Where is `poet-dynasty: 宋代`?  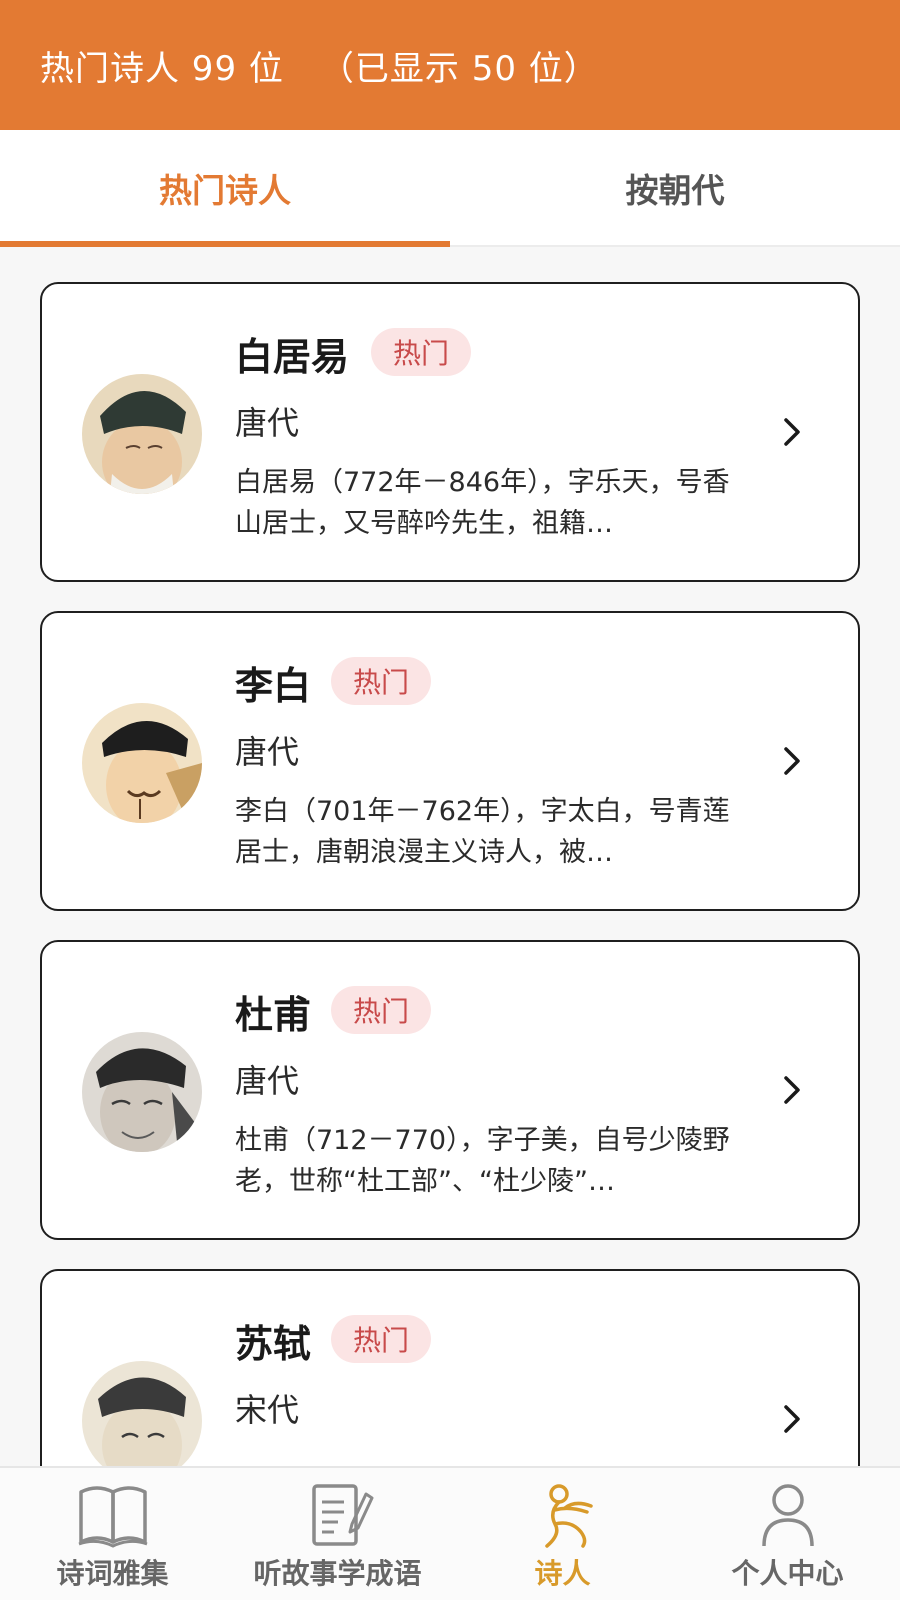 poet-dynasty: 宋代 is located at coordinates (267, 1410).